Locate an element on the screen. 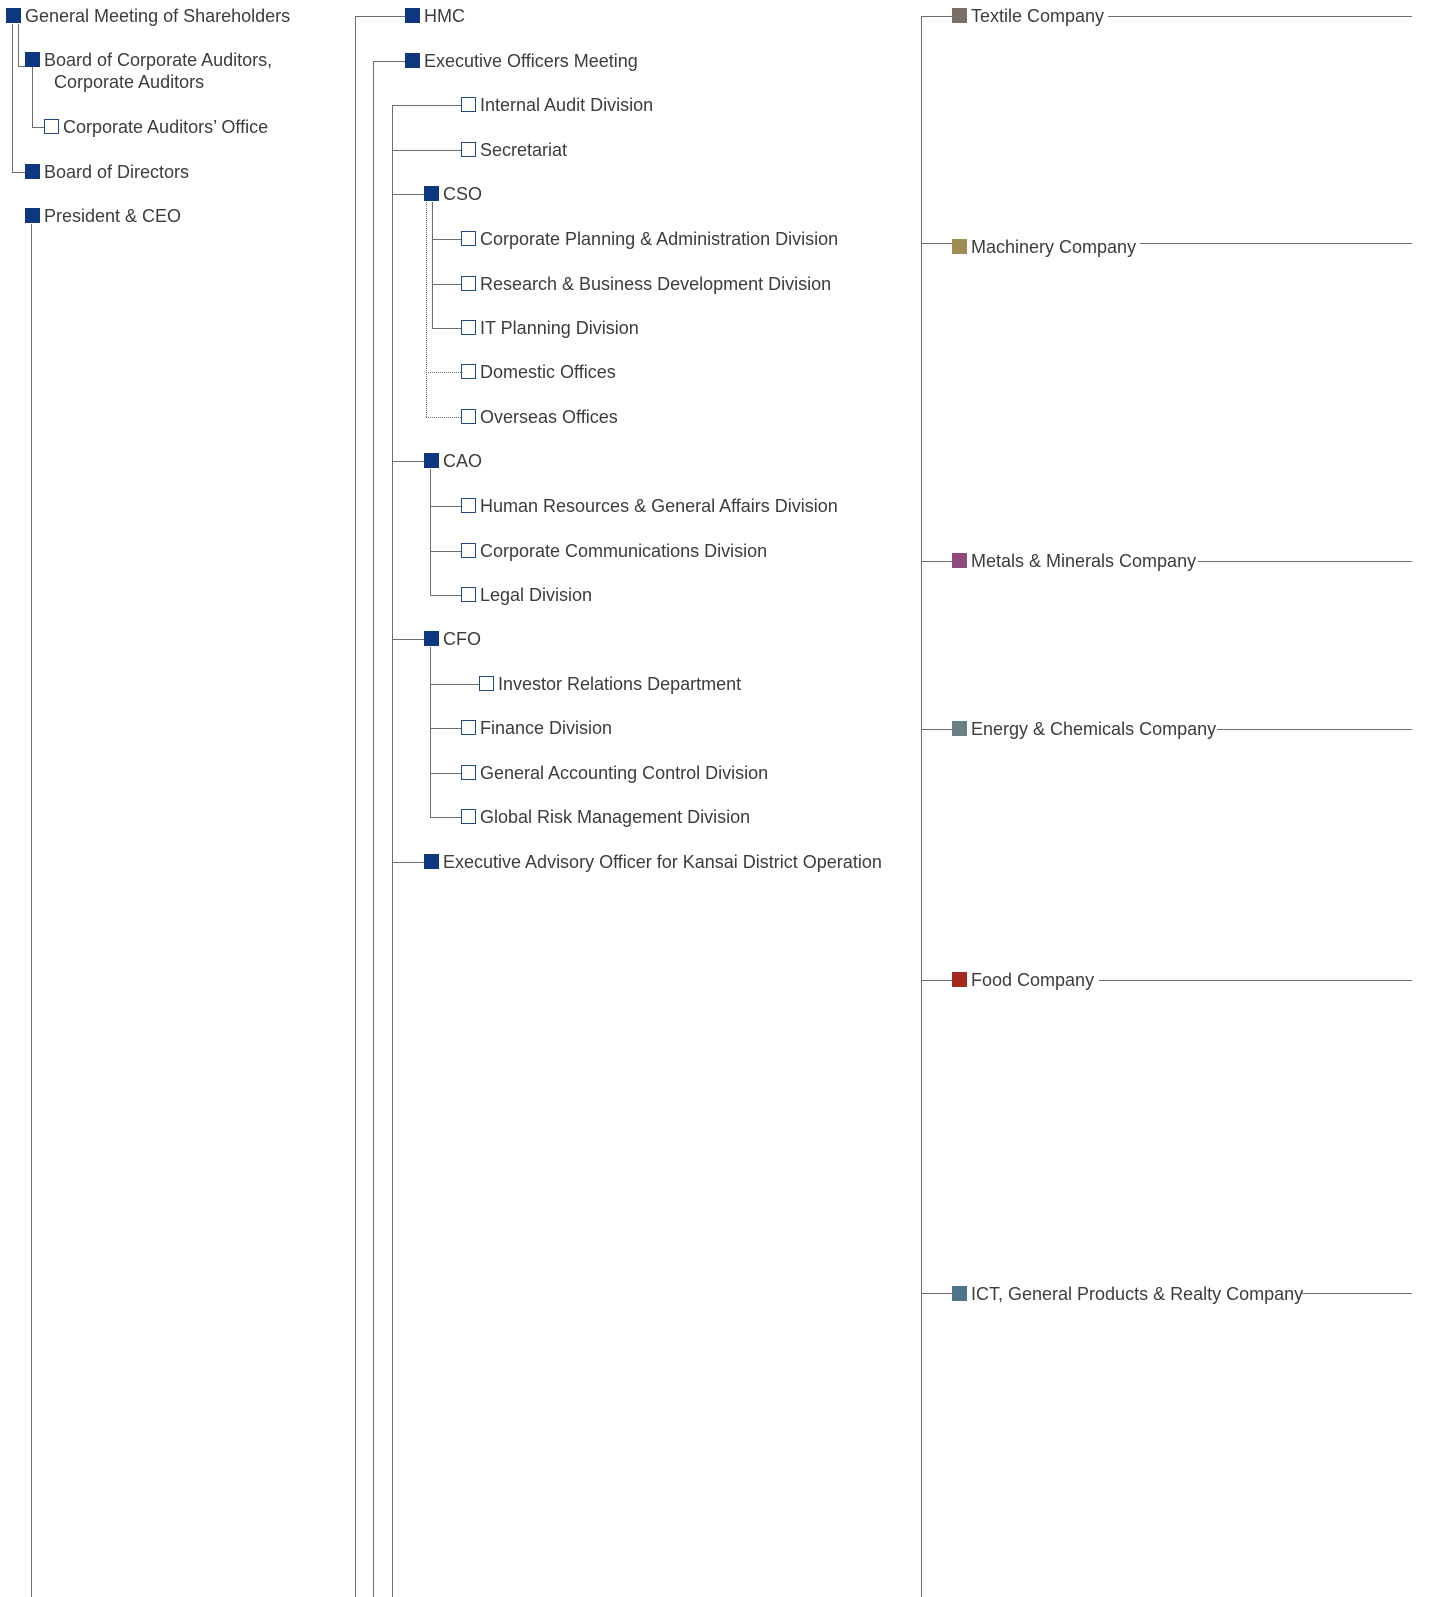 The height and width of the screenshot is (1597, 1438). node-label: Board of Directors is located at coordinates (117, 172).